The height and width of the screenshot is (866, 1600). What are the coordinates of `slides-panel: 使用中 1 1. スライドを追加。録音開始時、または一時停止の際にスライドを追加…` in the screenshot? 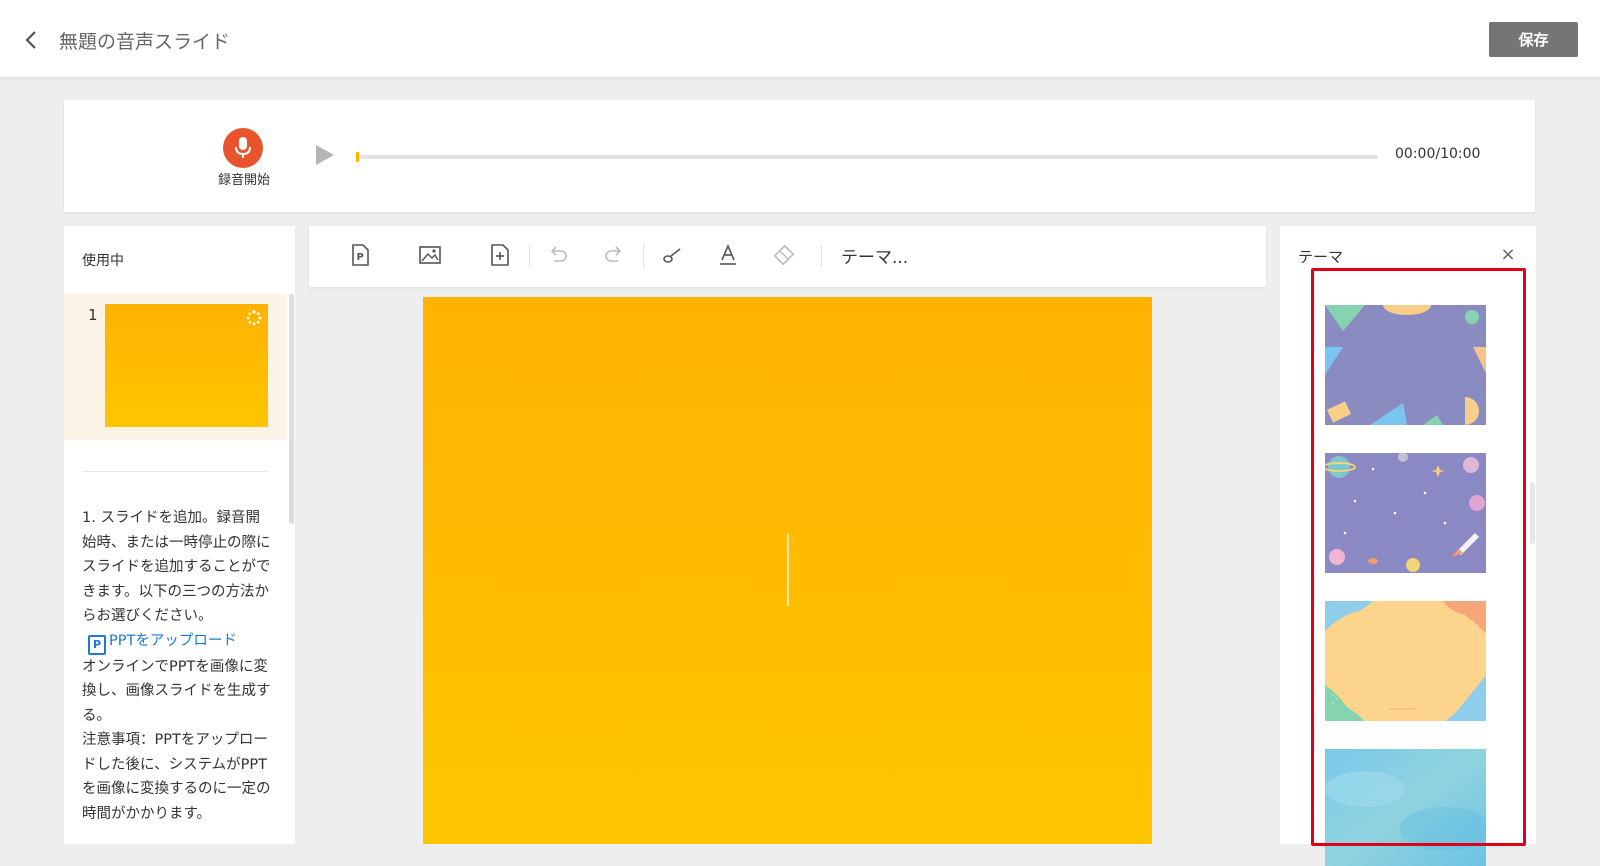 It's located at (179, 535).